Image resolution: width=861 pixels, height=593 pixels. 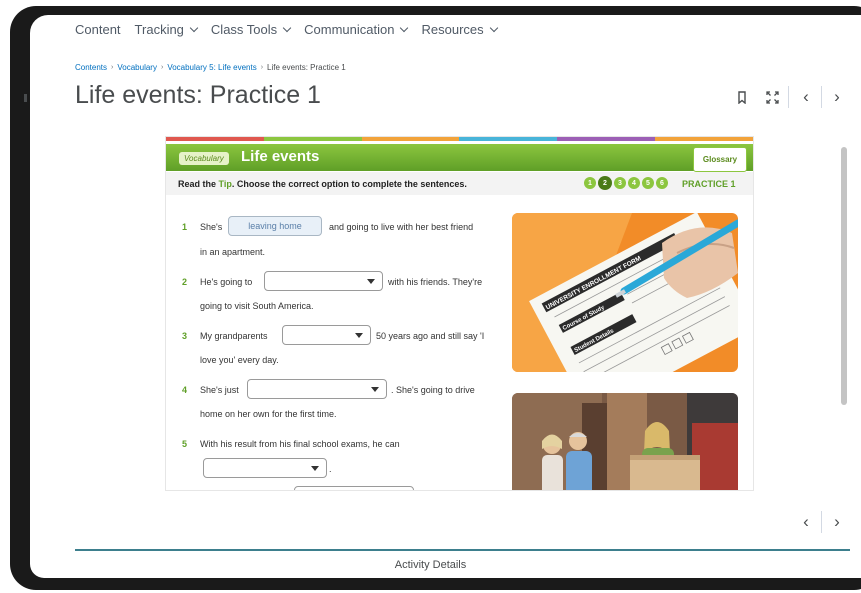 I want to click on question-2-number: 2, so click(x=185, y=282).